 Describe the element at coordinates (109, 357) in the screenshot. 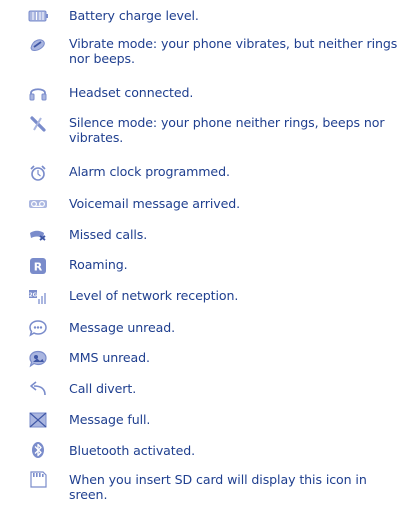

I see `item-text: MMS unread.` at that location.